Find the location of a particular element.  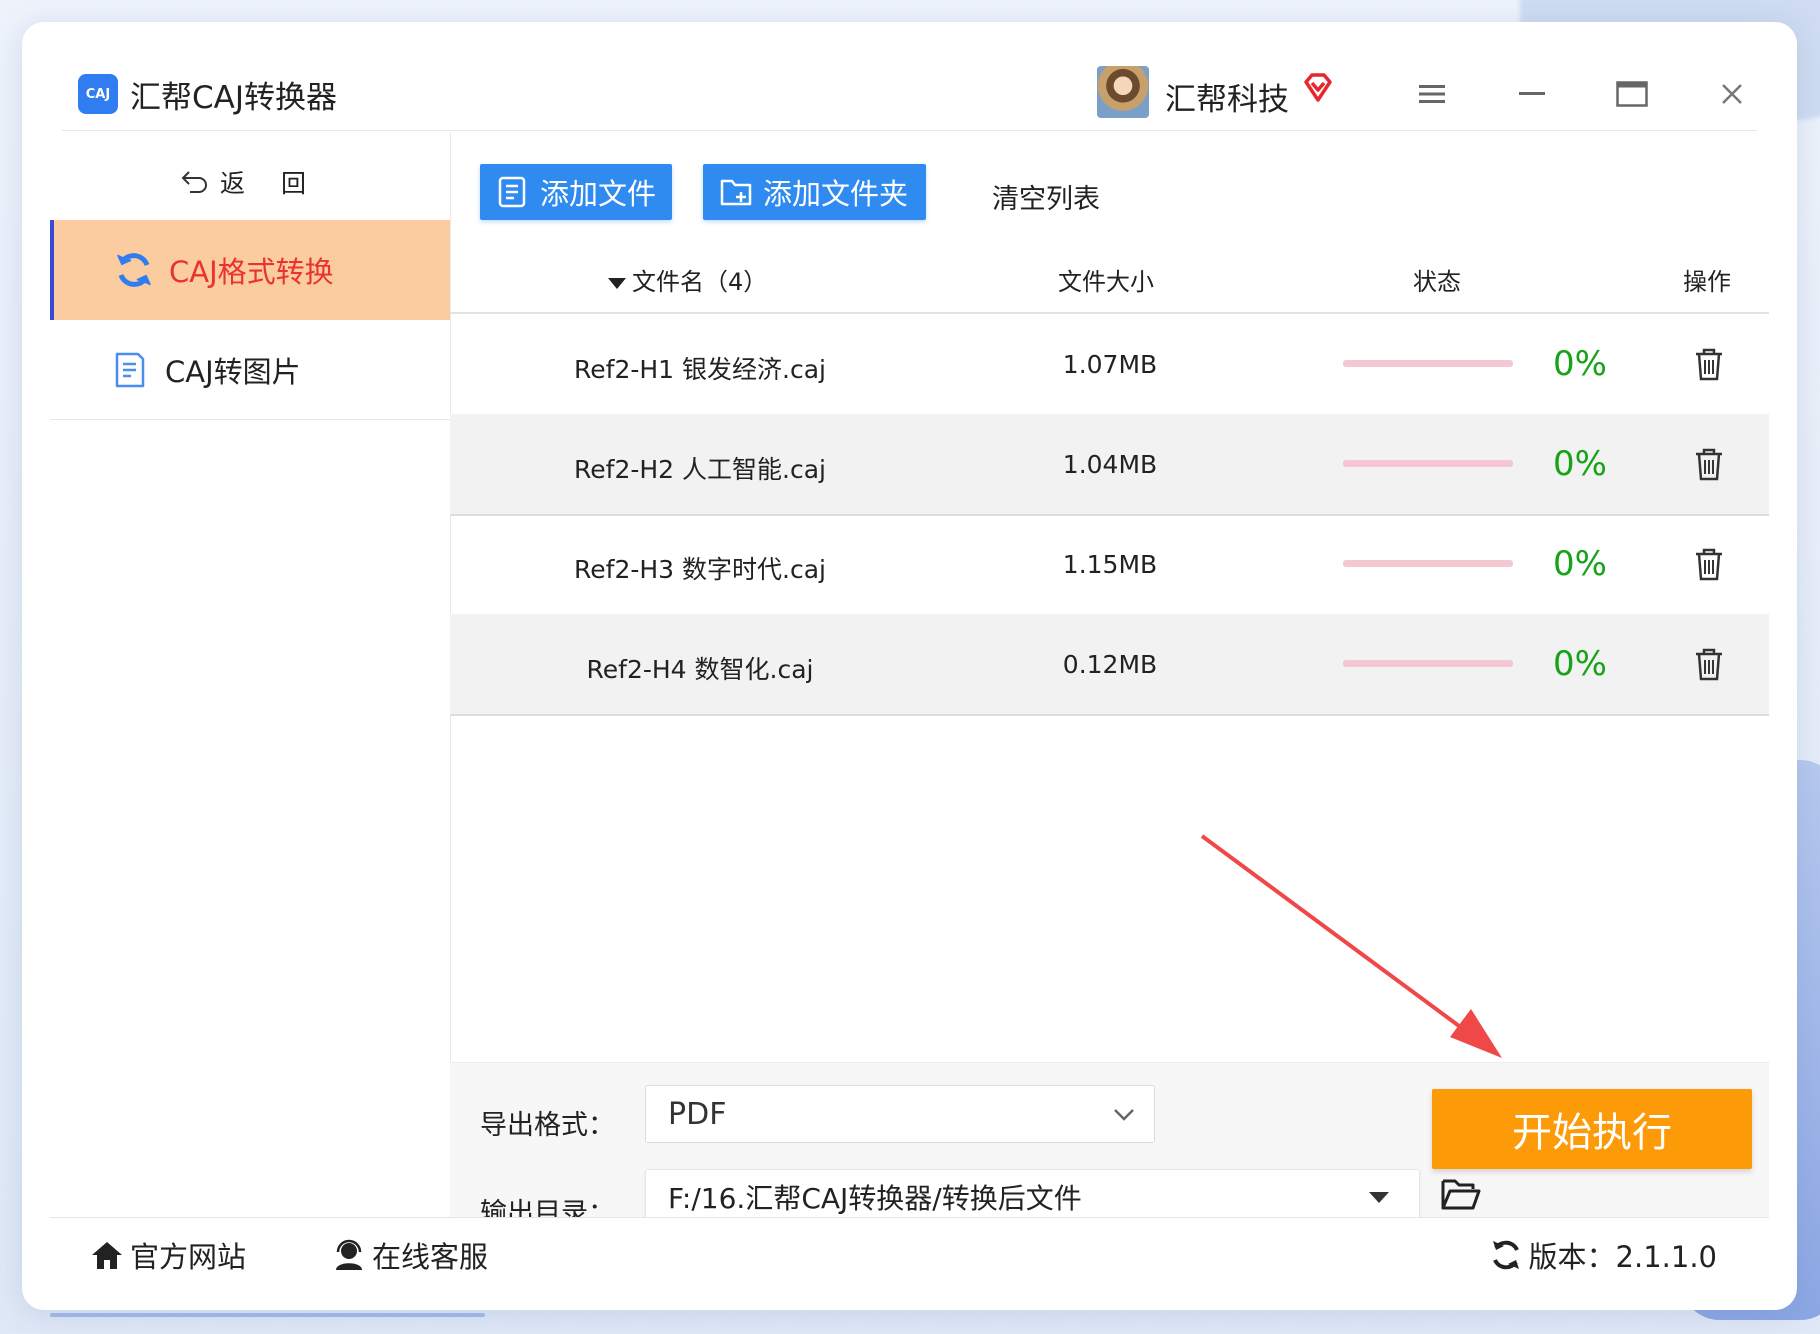

home-icon is located at coordinates (107, 1255).